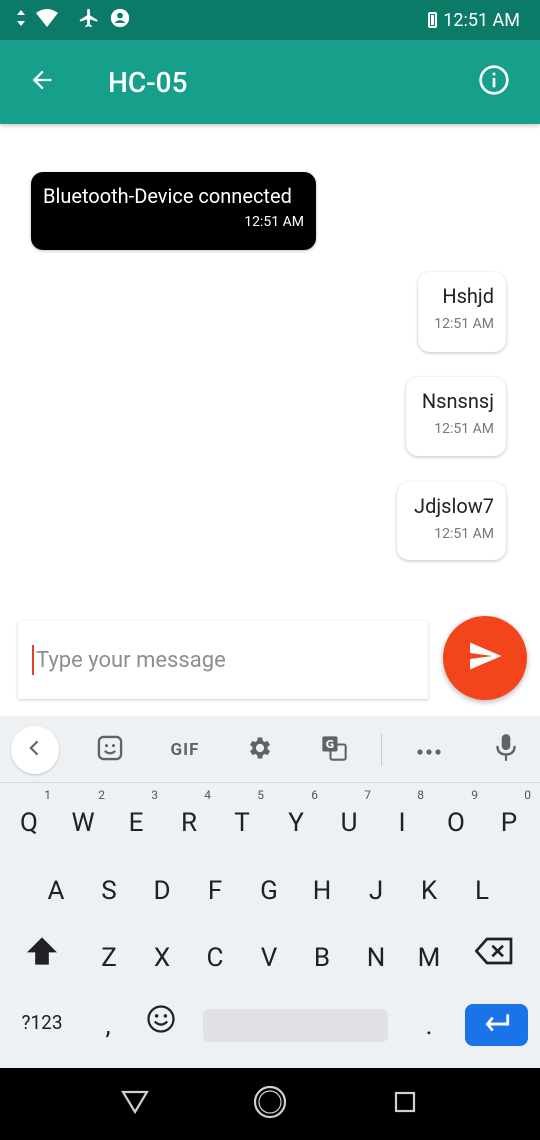 Image resolution: width=540 pixels, height=1140 pixels. What do you see at coordinates (56, 891) in the screenshot?
I see `key-a: A` at bounding box center [56, 891].